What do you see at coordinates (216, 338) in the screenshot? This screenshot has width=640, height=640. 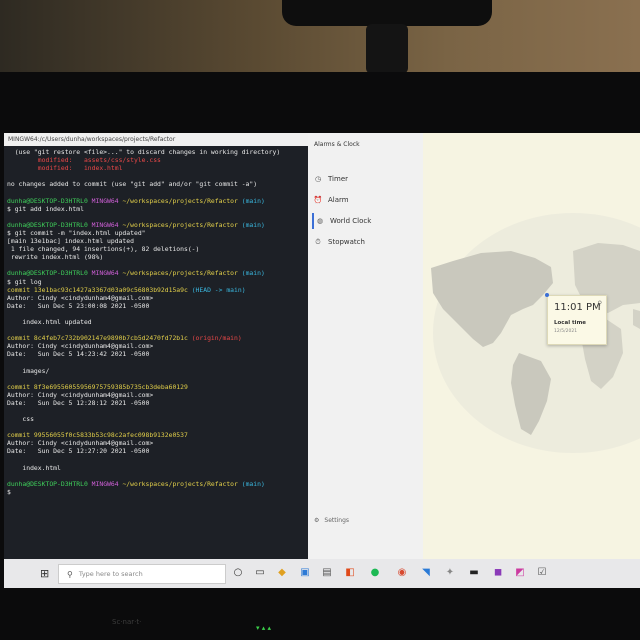 I see `terminal-text: (origin/main)` at bounding box center [216, 338].